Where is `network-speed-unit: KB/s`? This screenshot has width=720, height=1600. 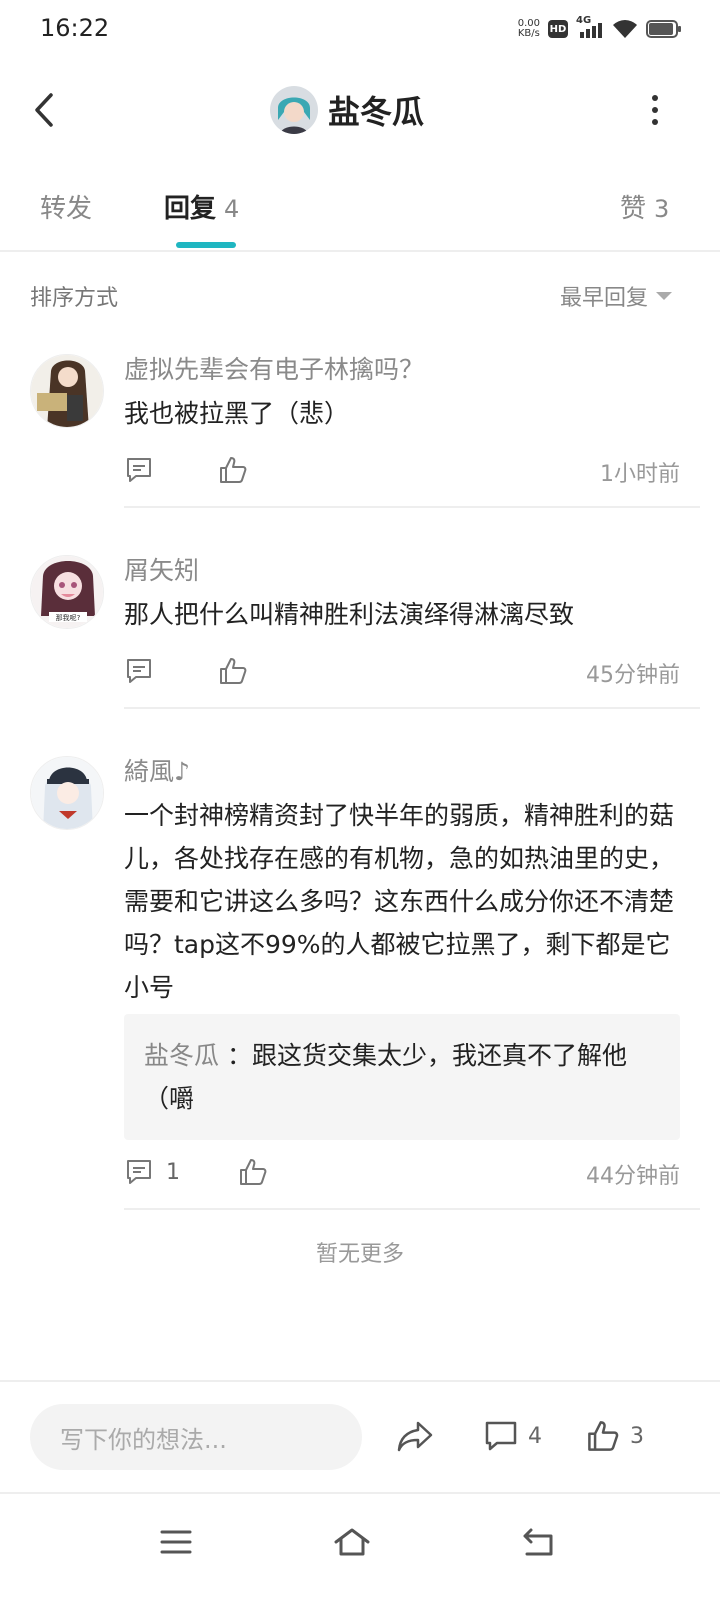
network-speed-unit: KB/s is located at coordinates (528, 33).